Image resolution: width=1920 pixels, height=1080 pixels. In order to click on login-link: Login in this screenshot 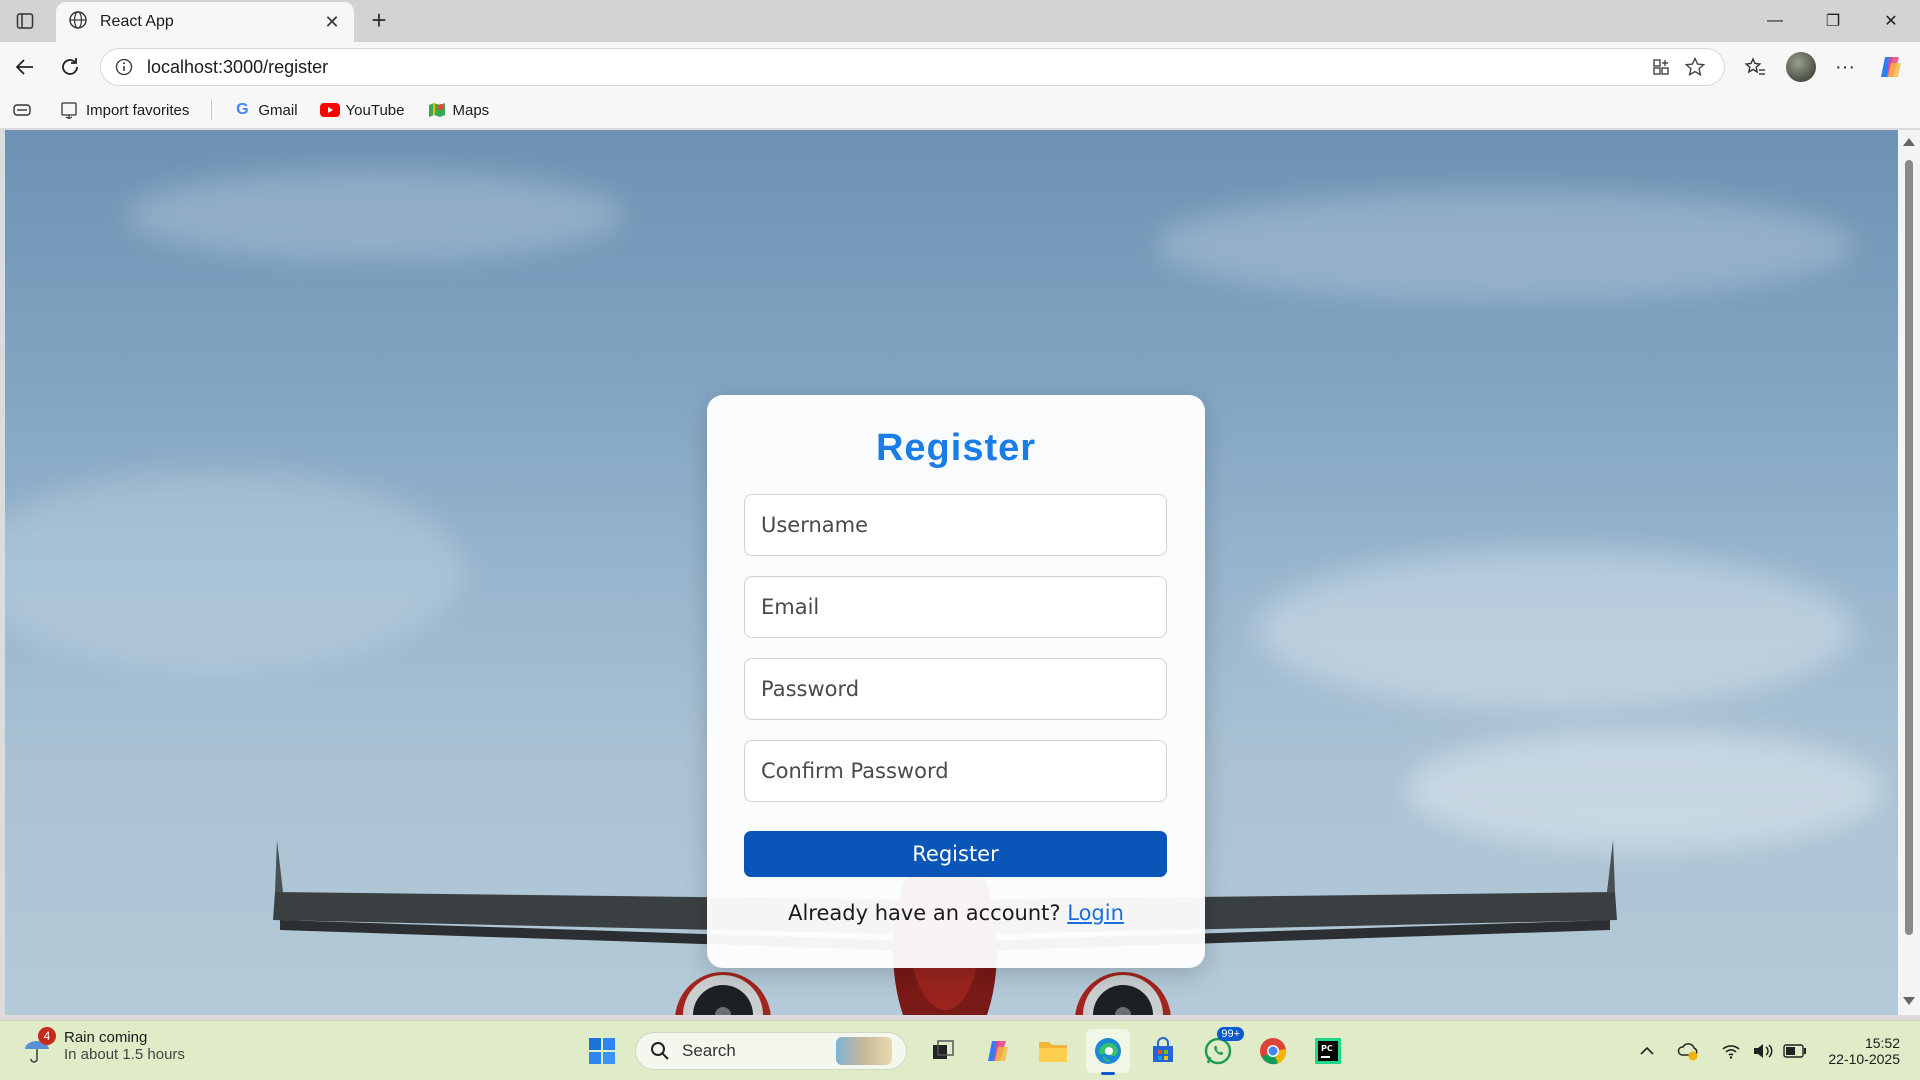, I will do `click(1095, 913)`.